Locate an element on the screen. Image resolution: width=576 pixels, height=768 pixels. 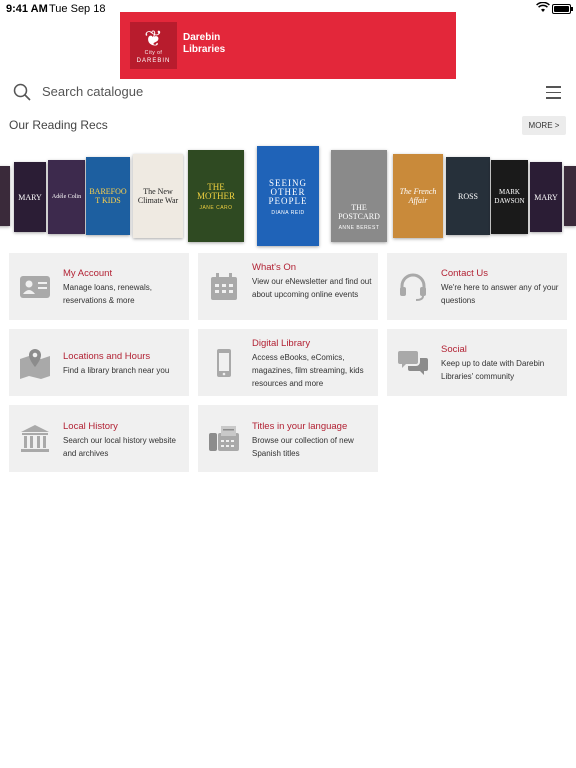
brand-line-1: Darebin is located at coordinates (202, 37).